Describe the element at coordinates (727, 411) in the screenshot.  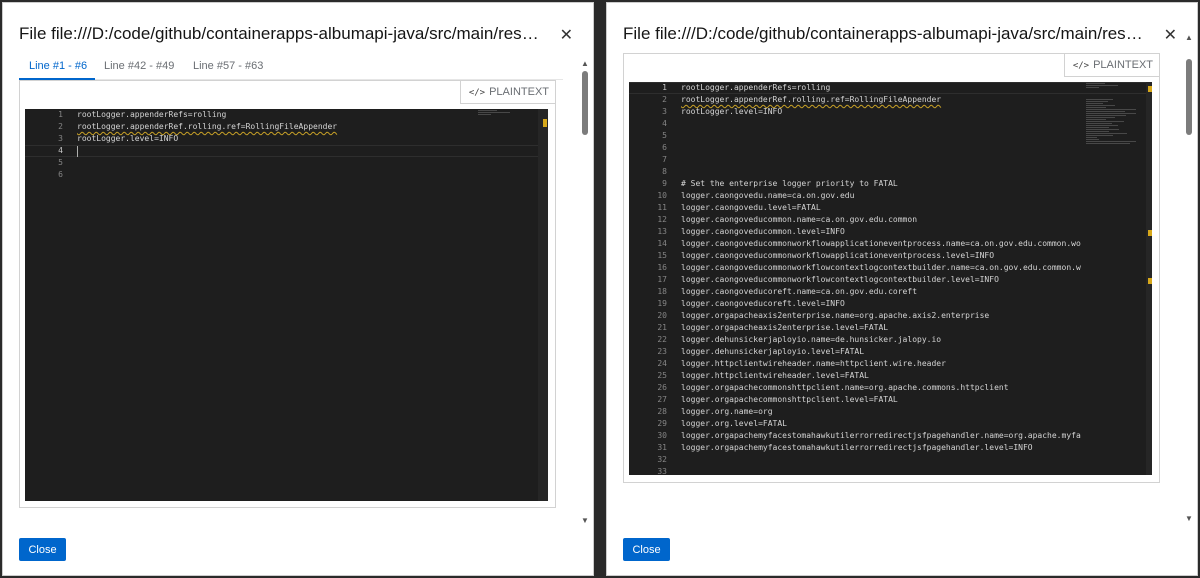
I see `code-line-text: logger.org.name=org` at that location.